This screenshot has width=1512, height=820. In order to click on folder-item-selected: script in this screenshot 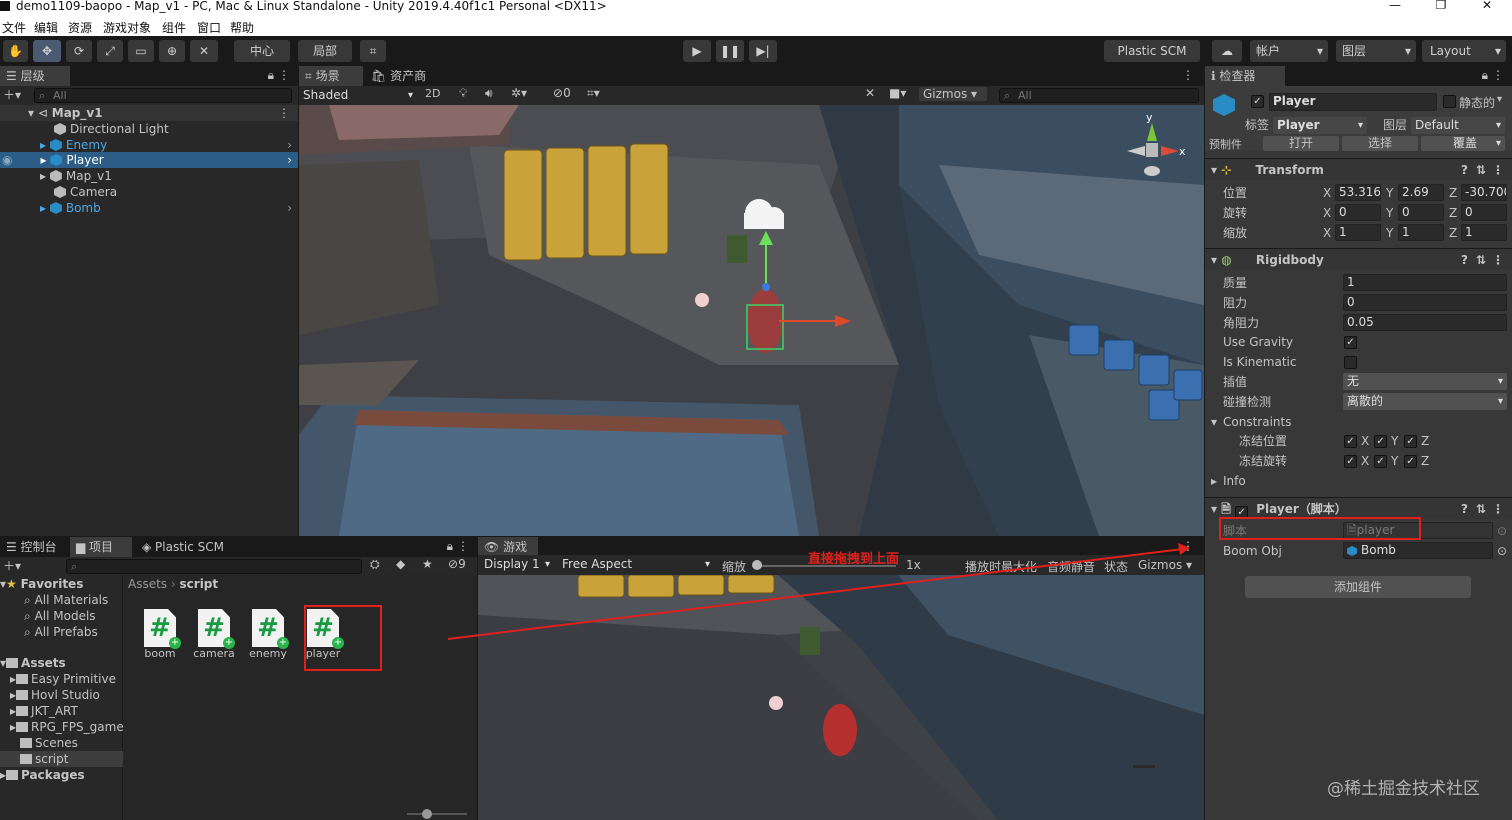, I will do `click(61, 759)`.